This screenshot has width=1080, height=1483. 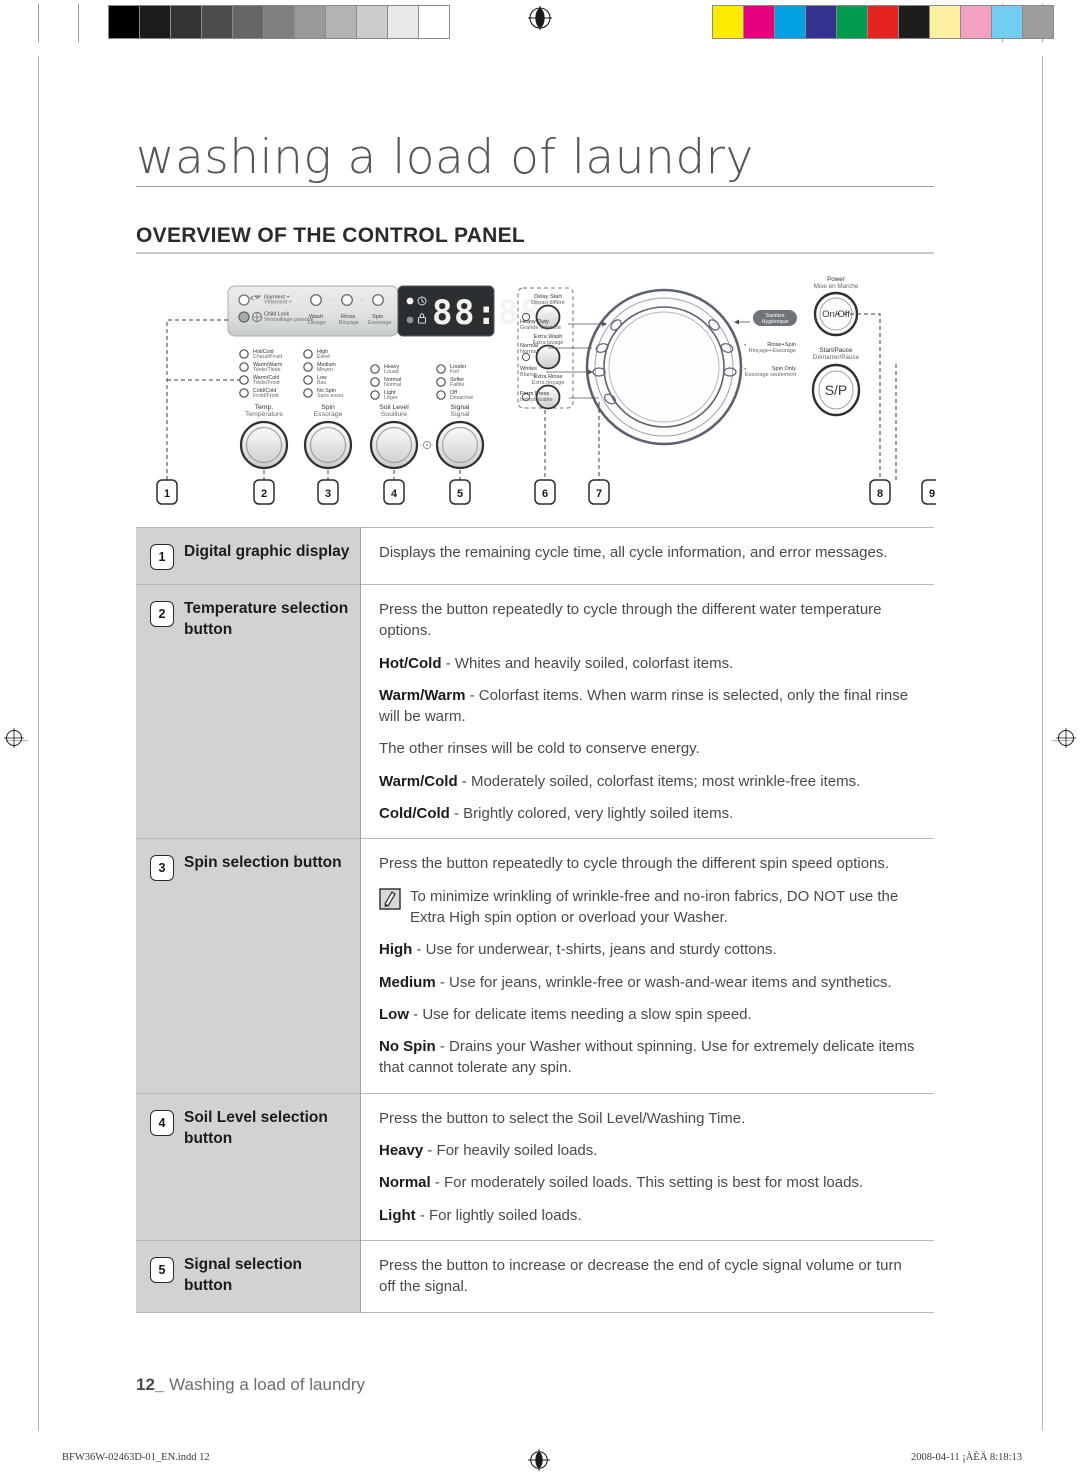 I want to click on svg-text: Start/Pause, so click(x=836, y=350).